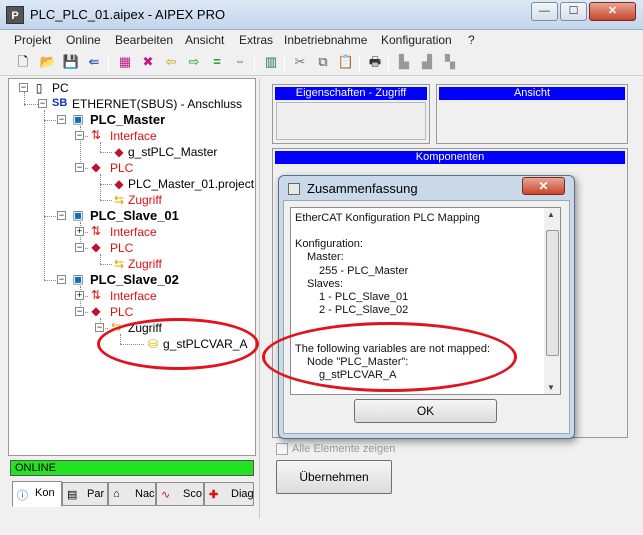 The width and height of the screenshot is (643, 535). I want to click on summary-line: 255 - PLC_Master, so click(364, 271).